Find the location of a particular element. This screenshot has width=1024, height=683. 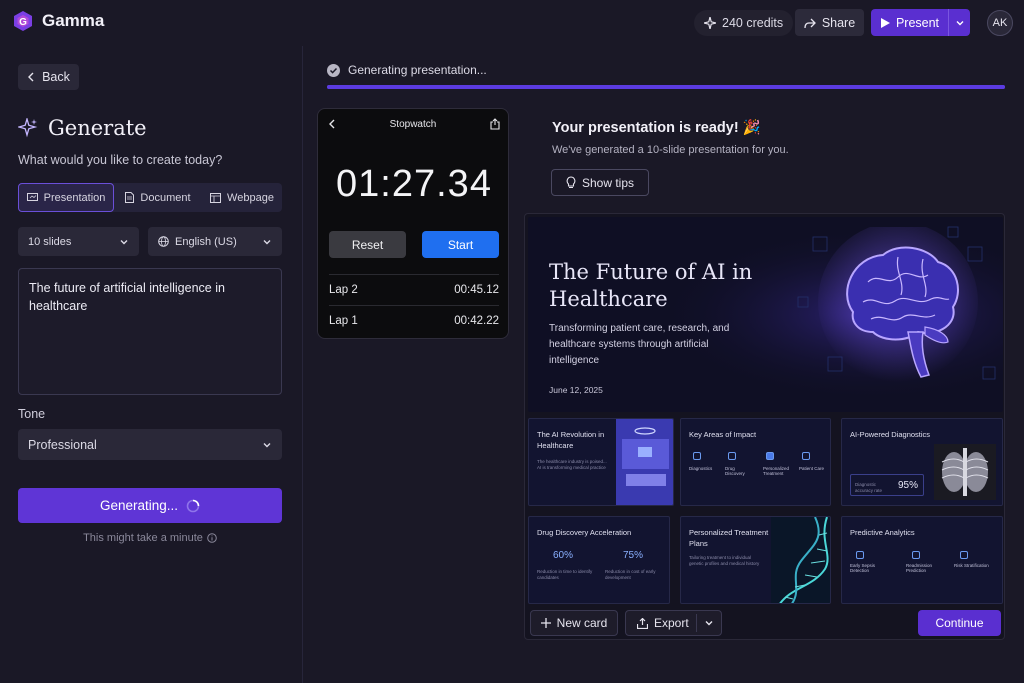

export-button: Export is located at coordinates (673, 623).